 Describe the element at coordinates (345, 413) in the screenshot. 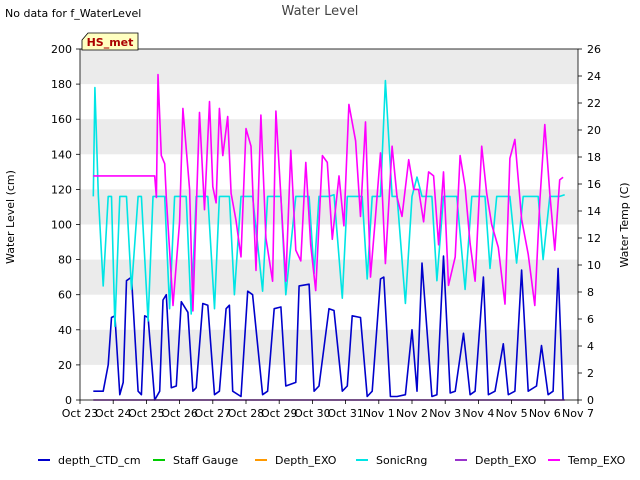

I see `x-tick-label: Oct 31` at that location.